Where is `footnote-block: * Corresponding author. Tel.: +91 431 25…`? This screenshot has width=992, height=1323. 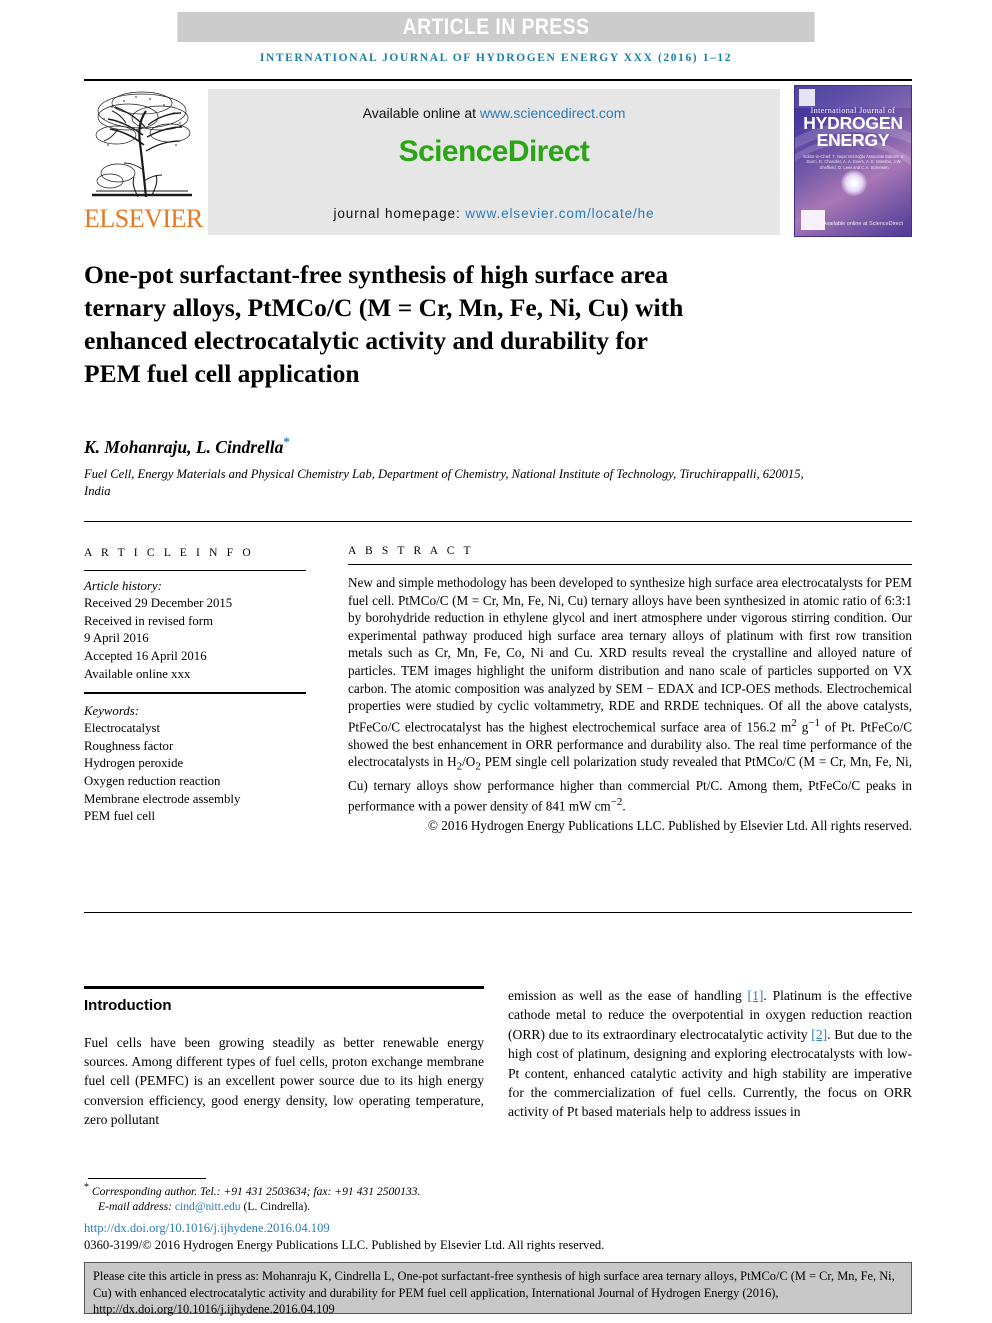 footnote-block: * Corresponding author. Tel.: +91 431 25… is located at coordinates (294, 1197).